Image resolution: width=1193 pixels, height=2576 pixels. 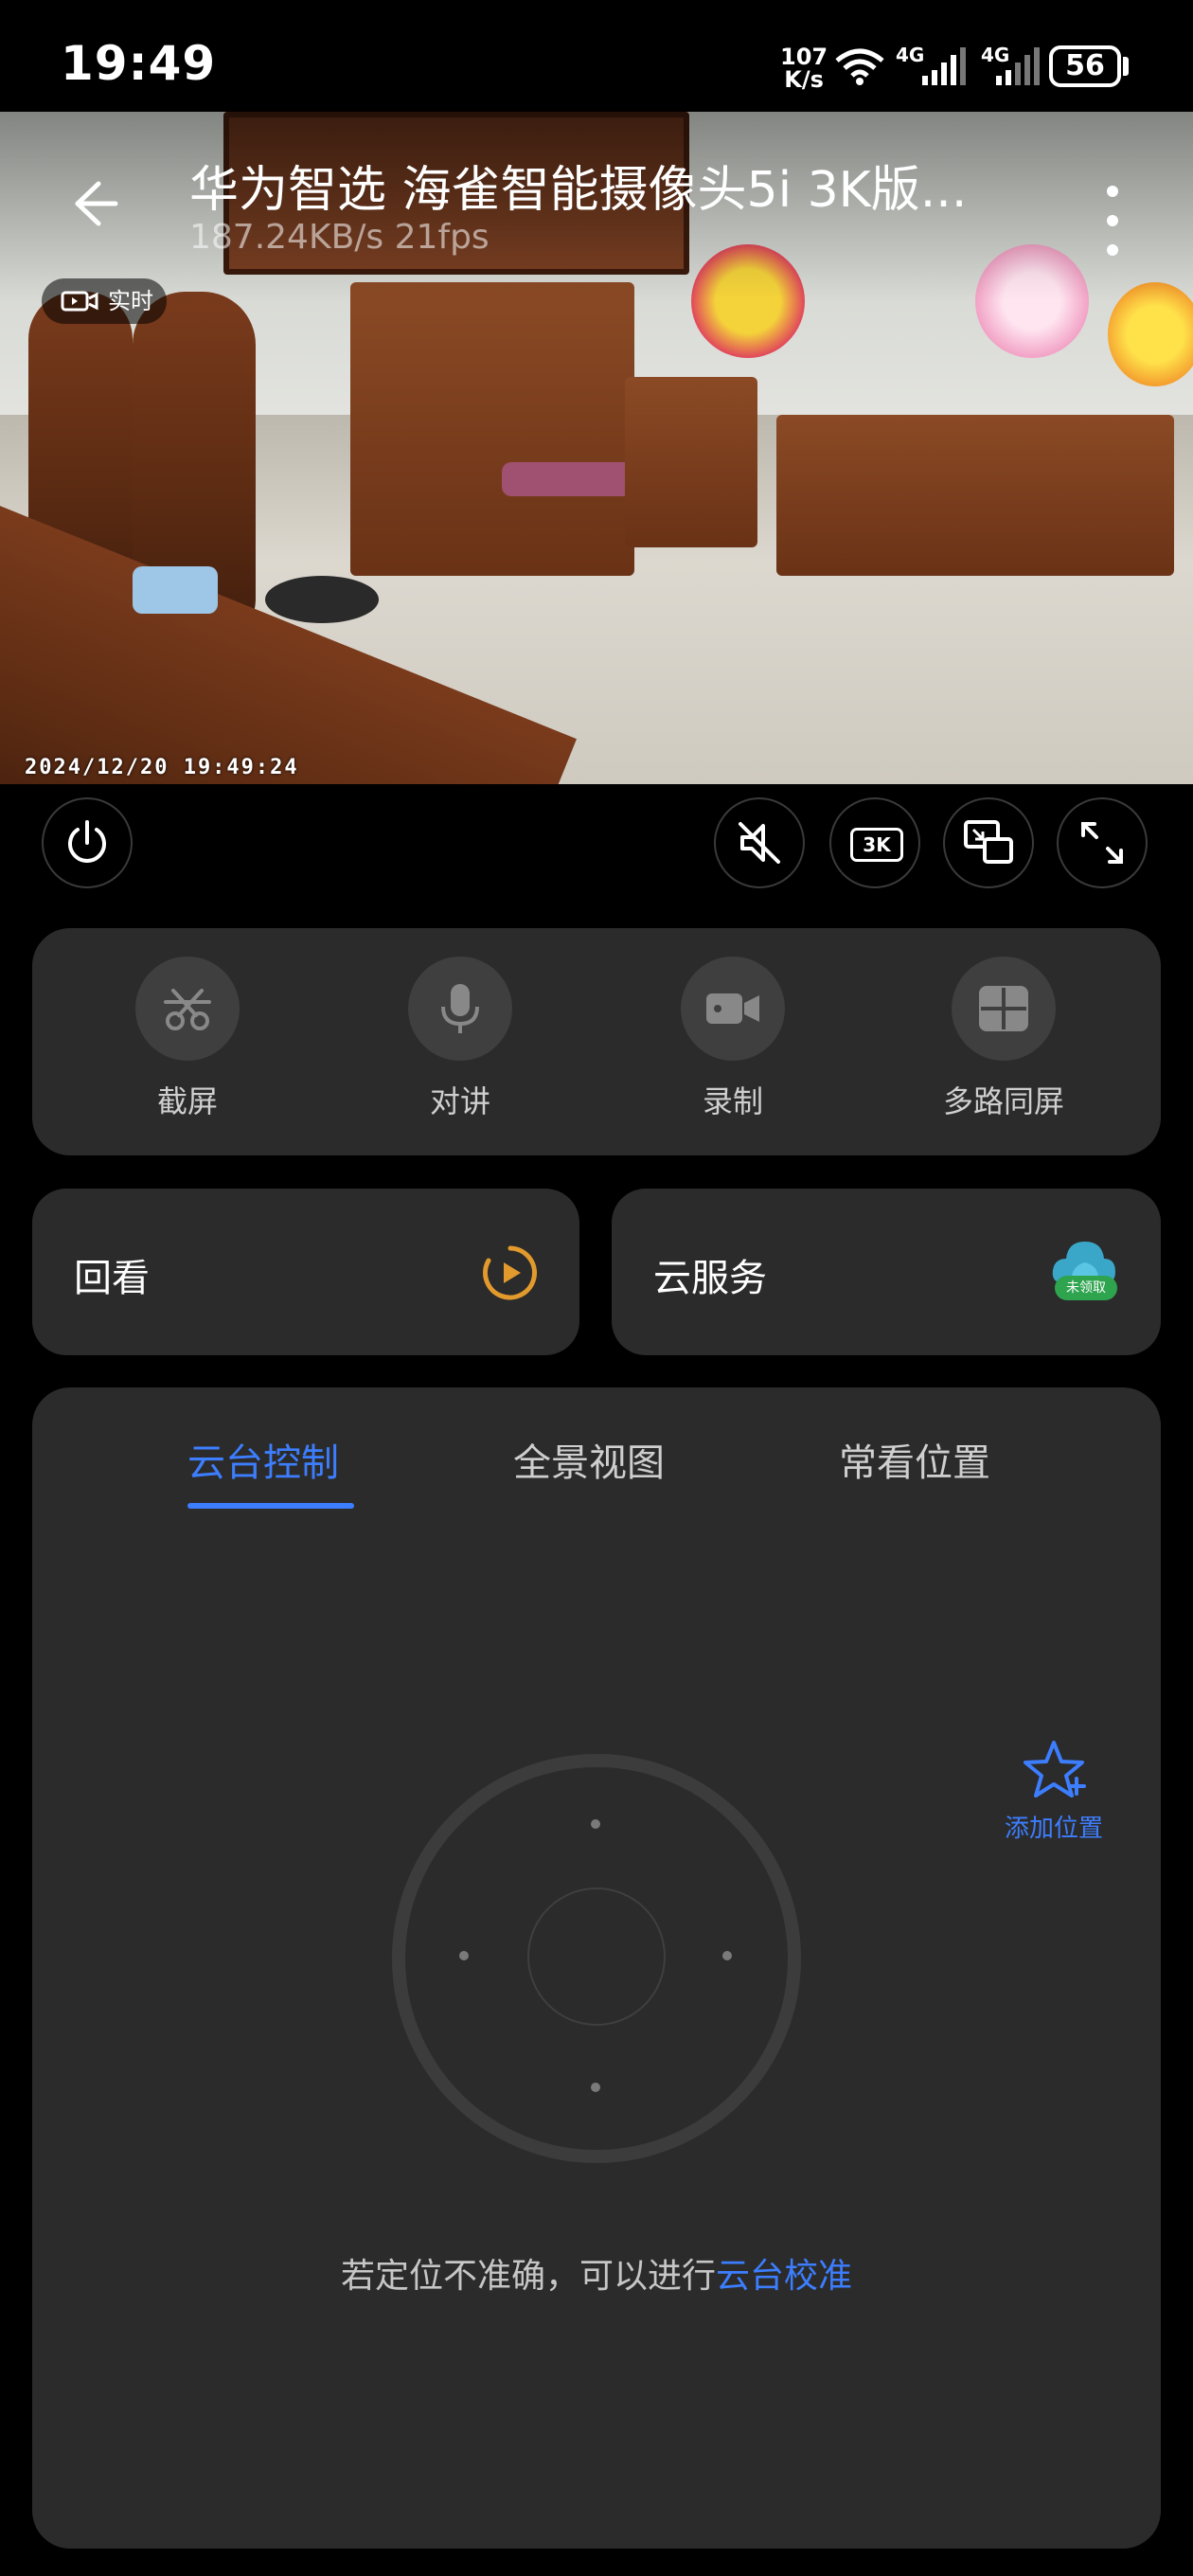 I want to click on add-position-label: 添加位置, so click(x=1053, y=1829).